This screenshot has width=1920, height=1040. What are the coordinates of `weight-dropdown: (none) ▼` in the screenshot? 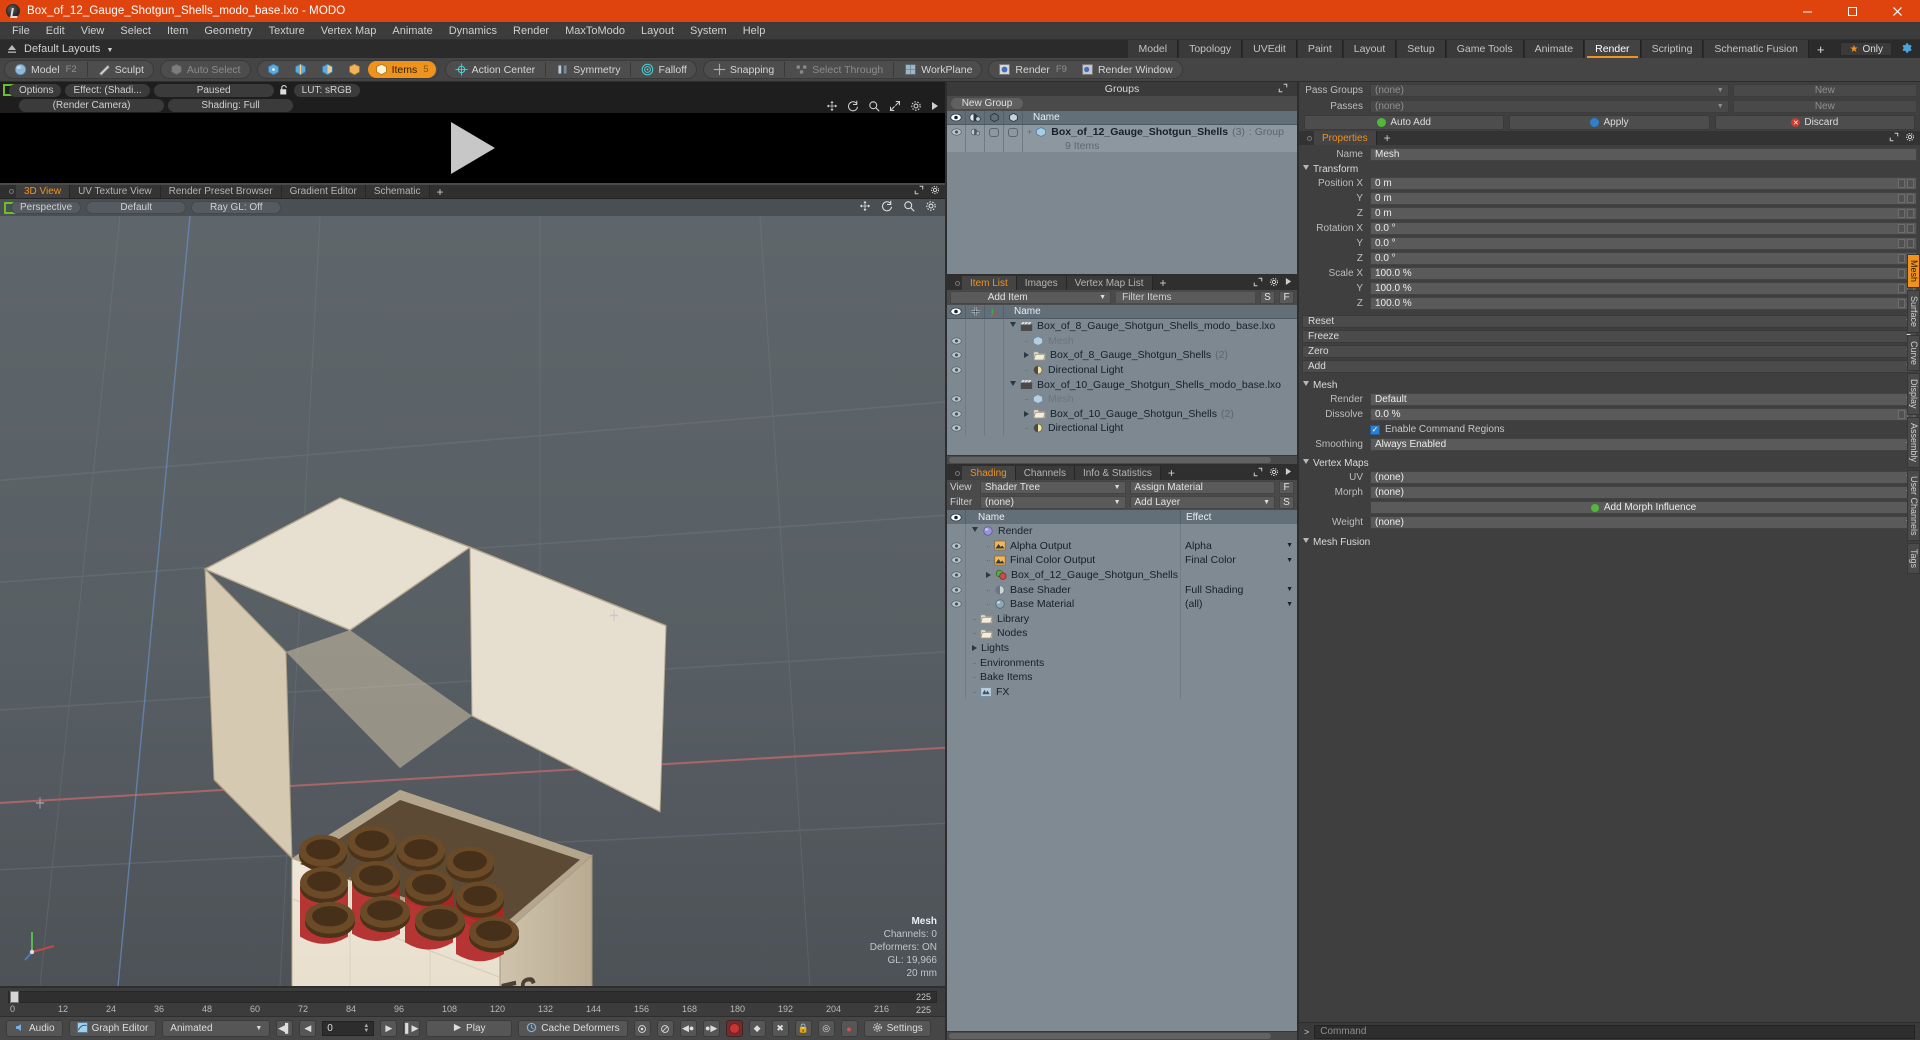 It's located at (1643, 522).